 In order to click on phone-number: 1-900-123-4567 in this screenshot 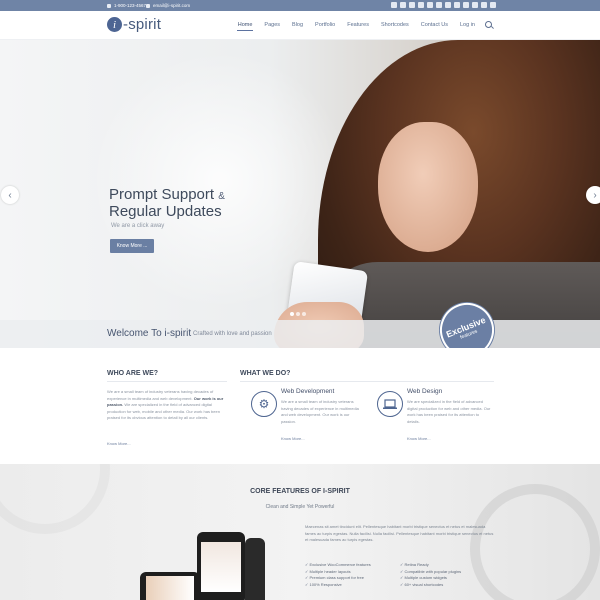, I will do `click(130, 5)`.